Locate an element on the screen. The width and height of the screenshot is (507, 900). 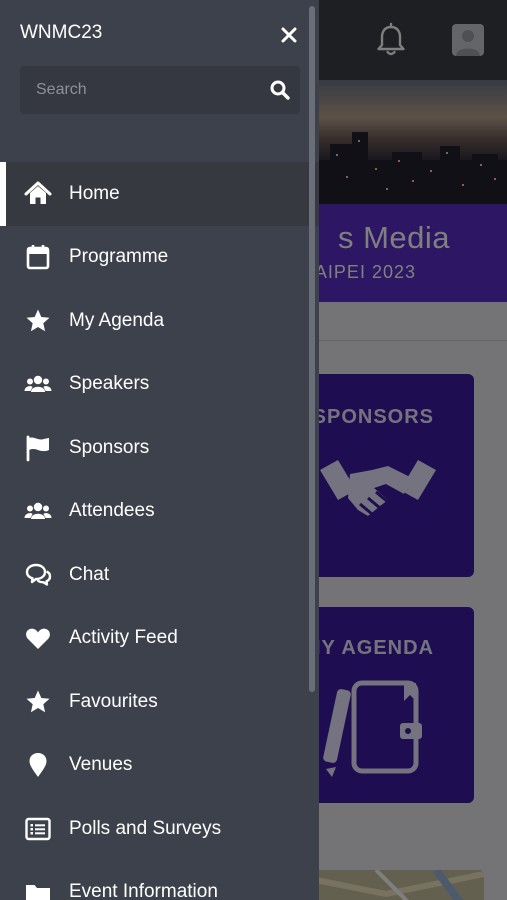
menu-item-label: Attendees is located at coordinates (112, 511).